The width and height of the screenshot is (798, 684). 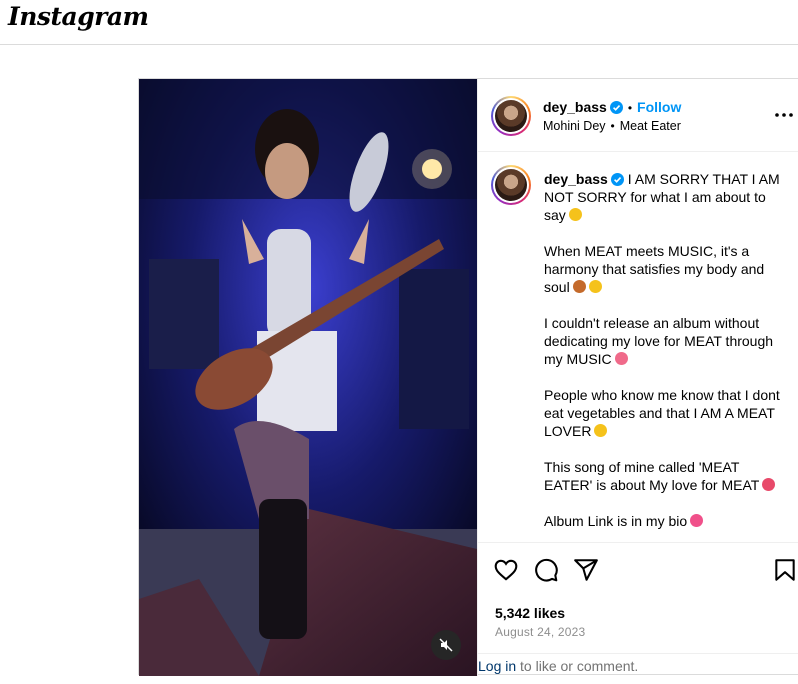 What do you see at coordinates (784, 115) in the screenshot?
I see `more-options-icon` at bounding box center [784, 115].